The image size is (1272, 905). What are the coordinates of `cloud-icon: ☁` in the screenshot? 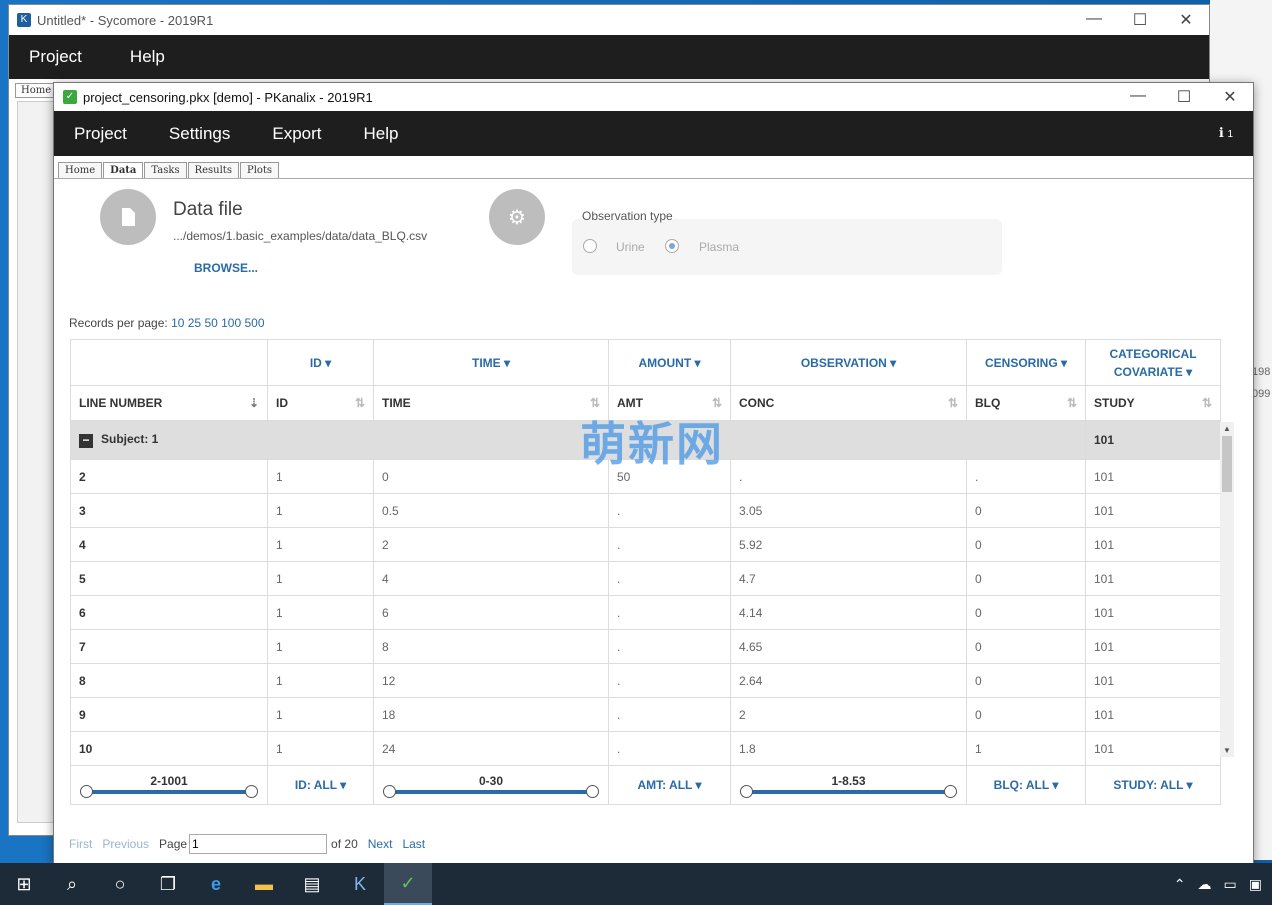 It's located at (1205, 884).